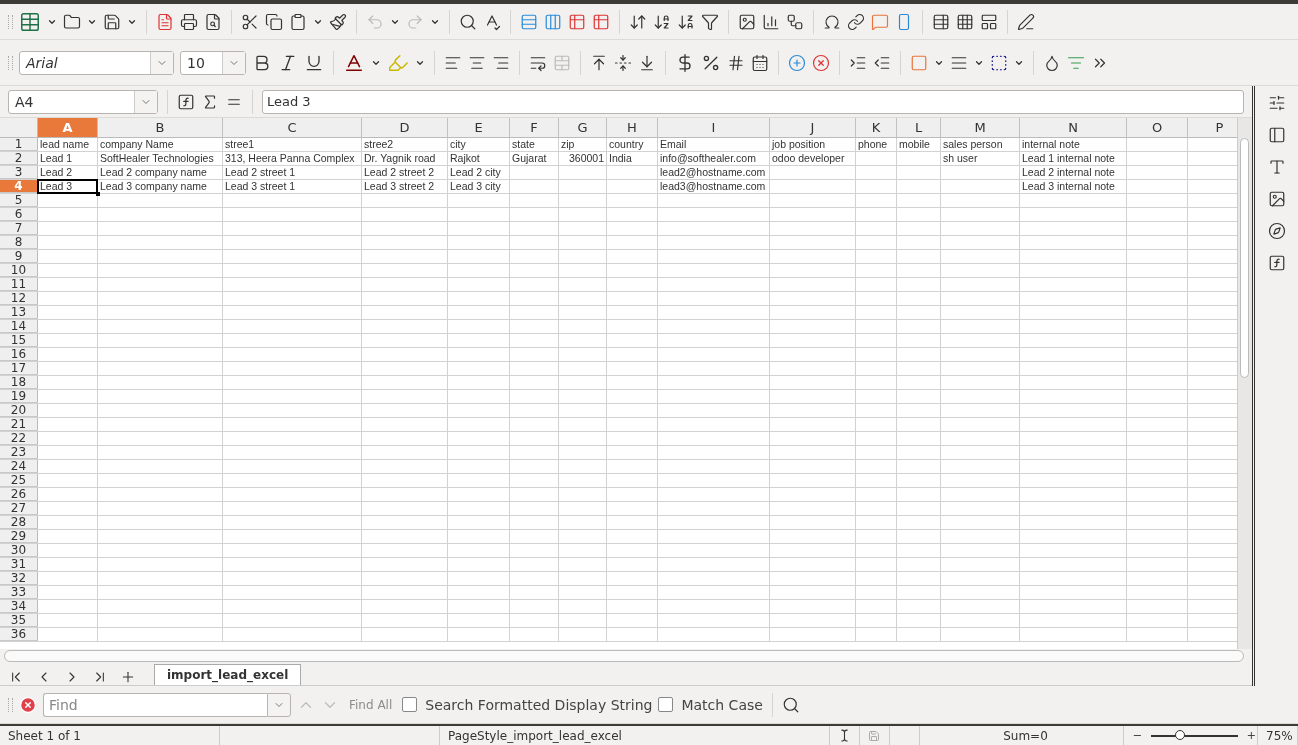  I want to click on functions-icon, so click(1276, 263).